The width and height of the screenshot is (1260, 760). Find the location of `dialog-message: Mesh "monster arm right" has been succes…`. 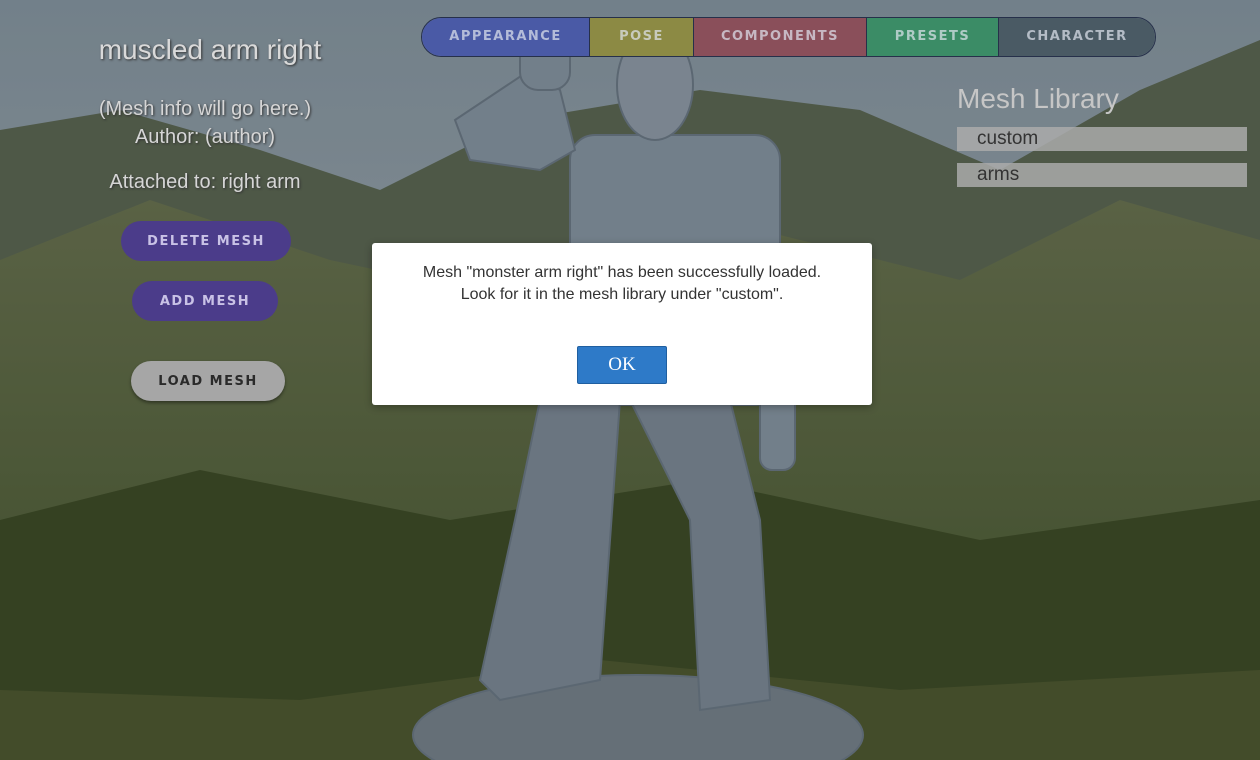

dialog-message: Mesh "monster arm right" has been succes… is located at coordinates (622, 284).